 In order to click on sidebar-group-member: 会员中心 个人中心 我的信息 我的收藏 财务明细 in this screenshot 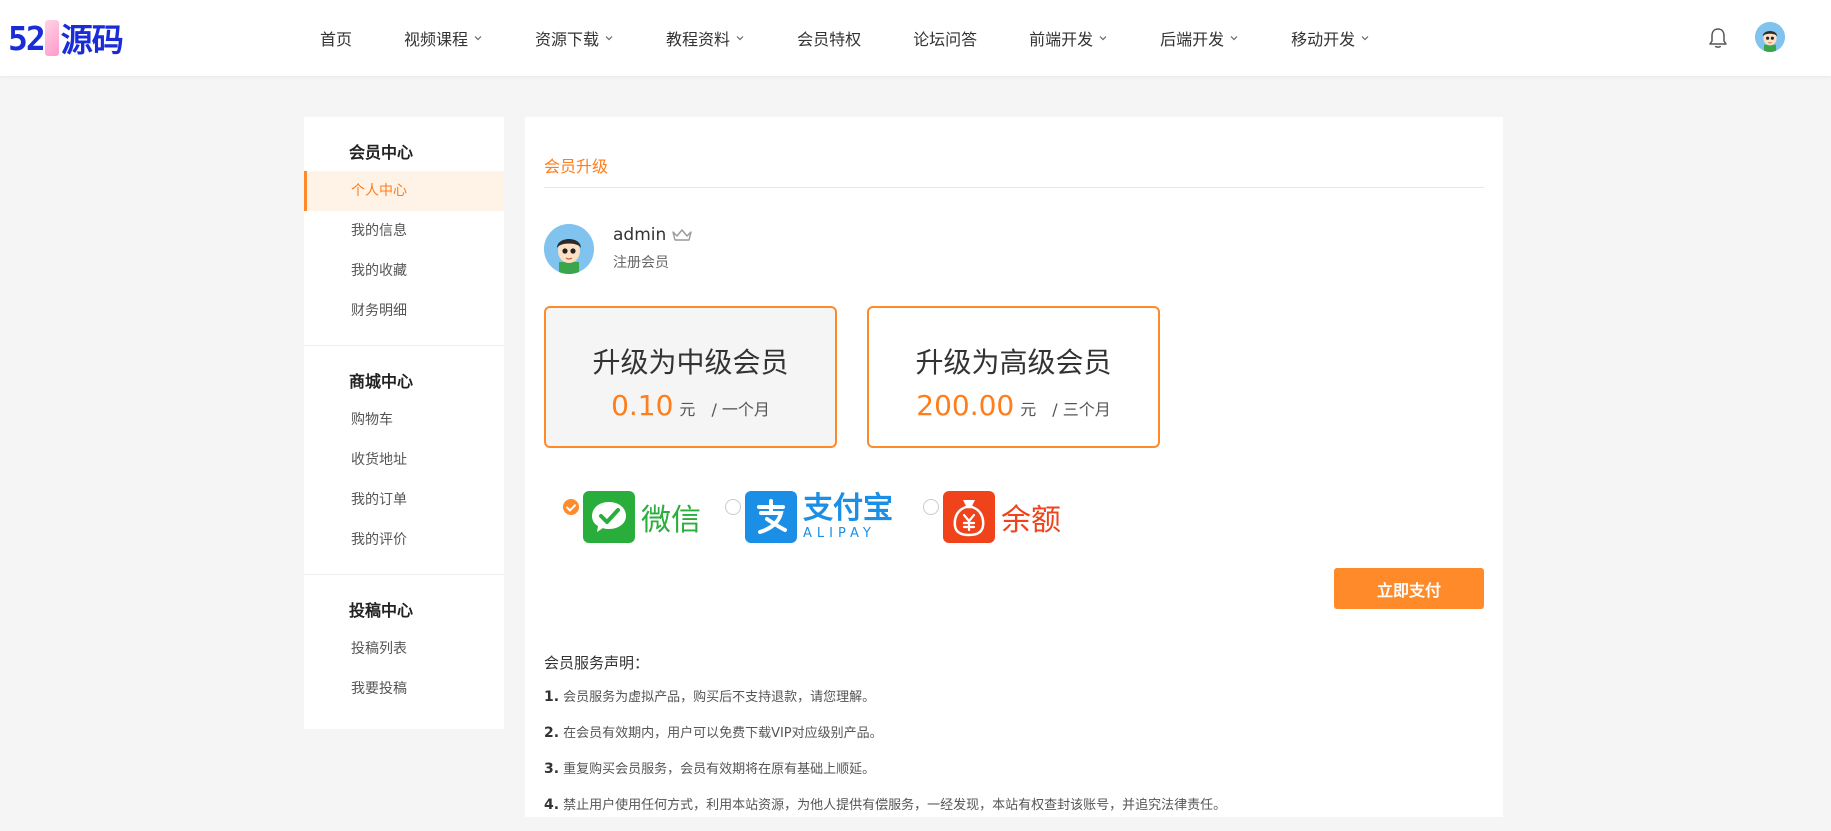, I will do `click(404, 224)`.